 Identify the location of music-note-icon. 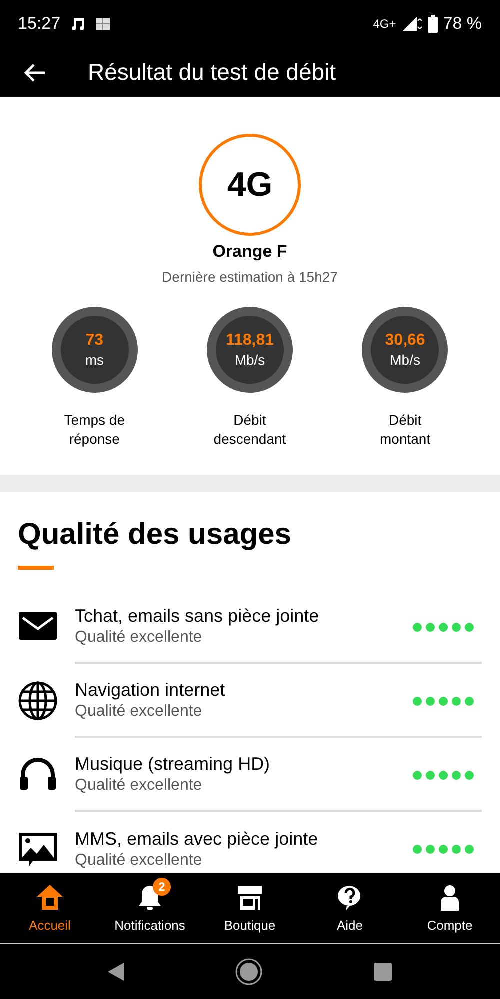
(77, 24).